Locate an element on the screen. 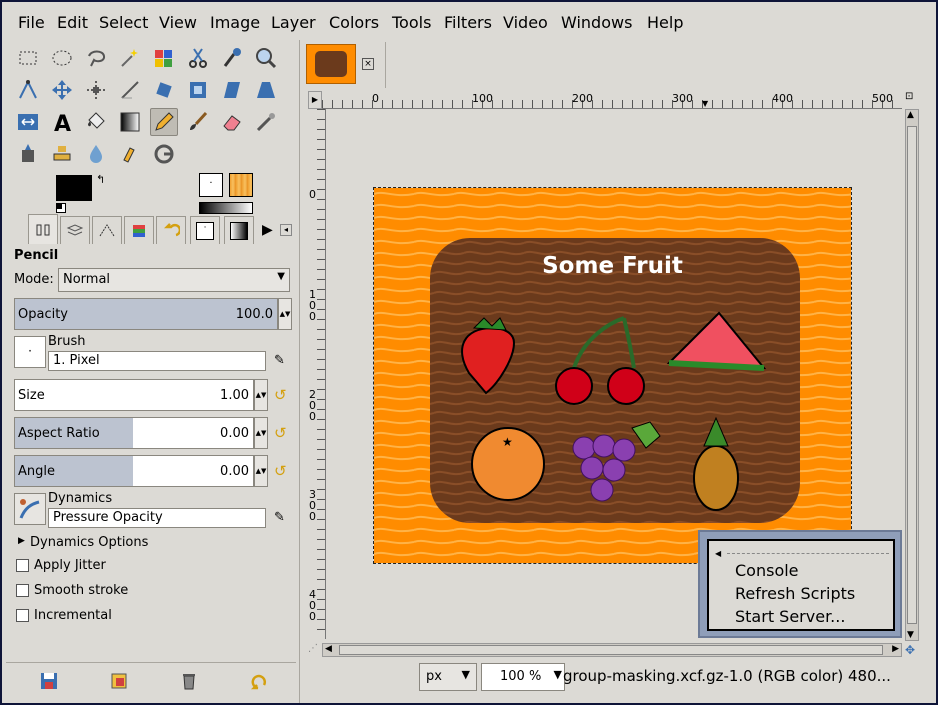  flip-icon is located at coordinates (28, 122).